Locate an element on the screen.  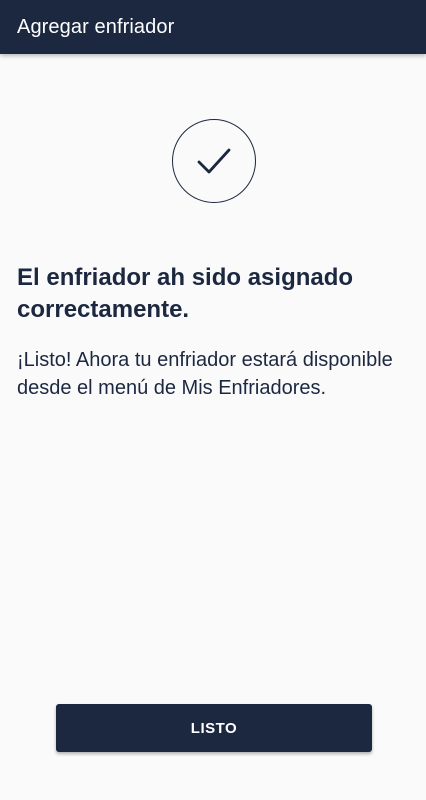
done-button: LISTO is located at coordinates (214, 728).